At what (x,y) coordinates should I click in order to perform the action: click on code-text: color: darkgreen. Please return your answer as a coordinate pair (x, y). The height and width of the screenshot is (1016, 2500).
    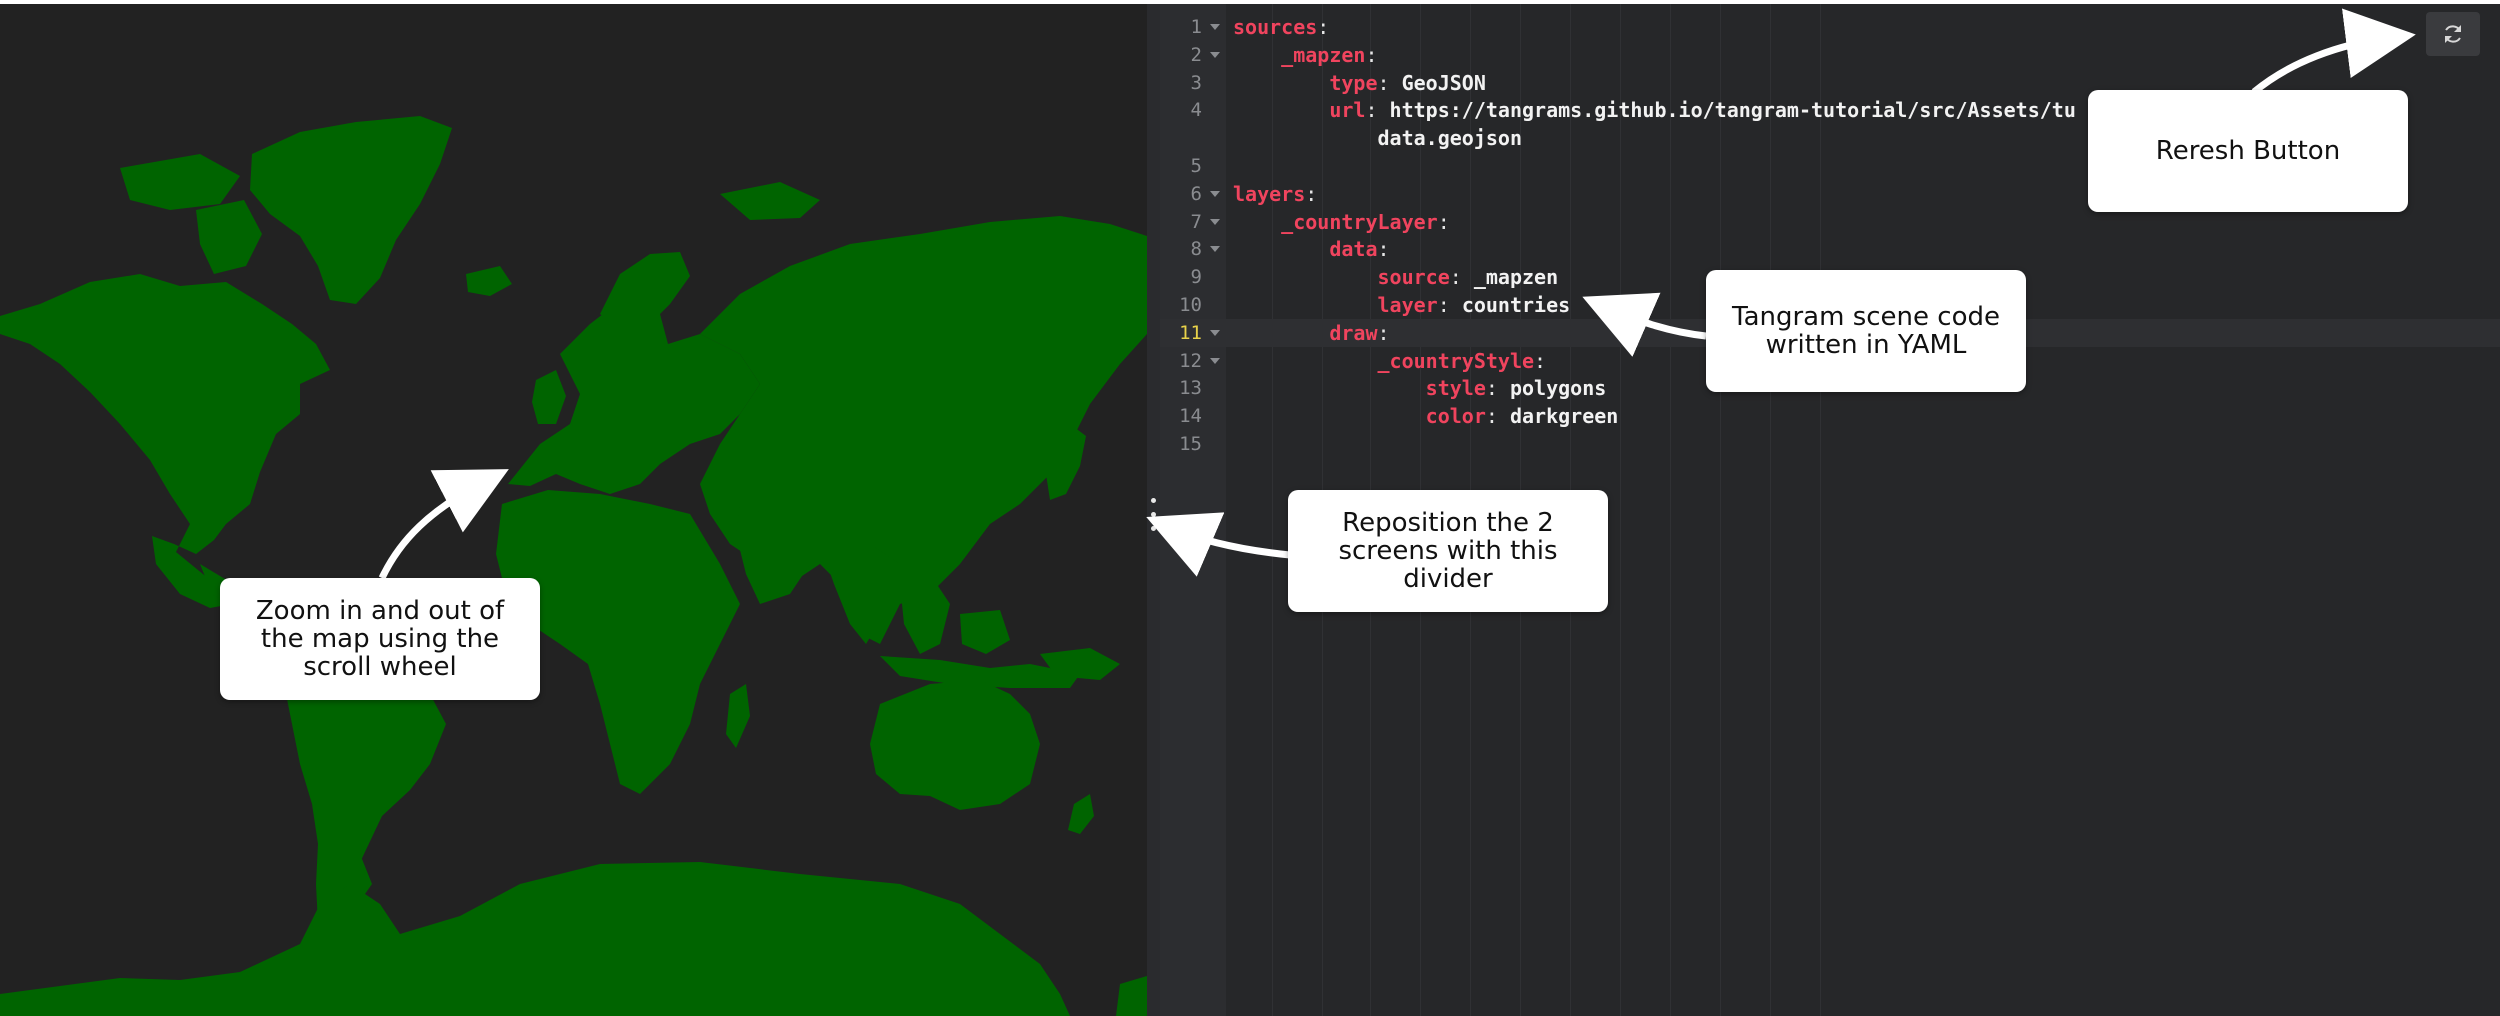
    Looking at the image, I should click on (1426, 416).